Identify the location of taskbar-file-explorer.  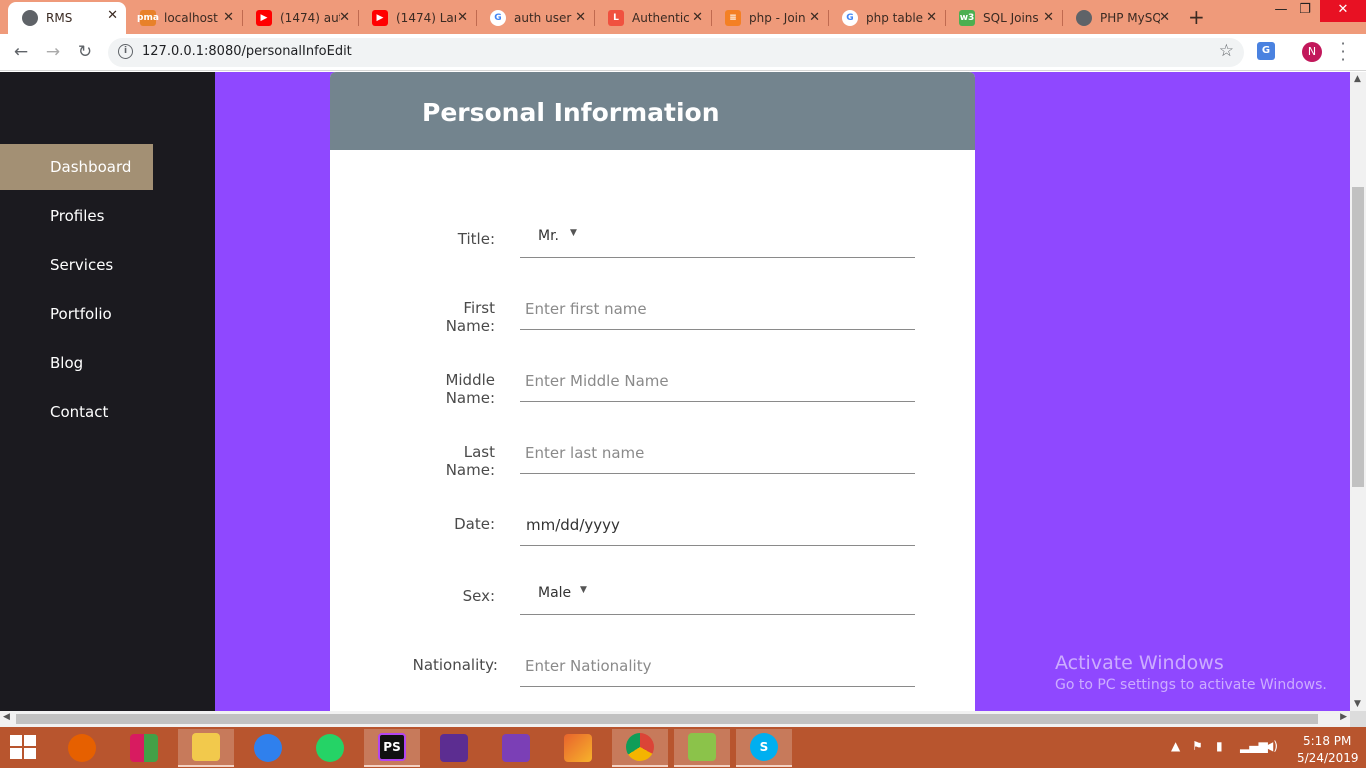
(206, 748).